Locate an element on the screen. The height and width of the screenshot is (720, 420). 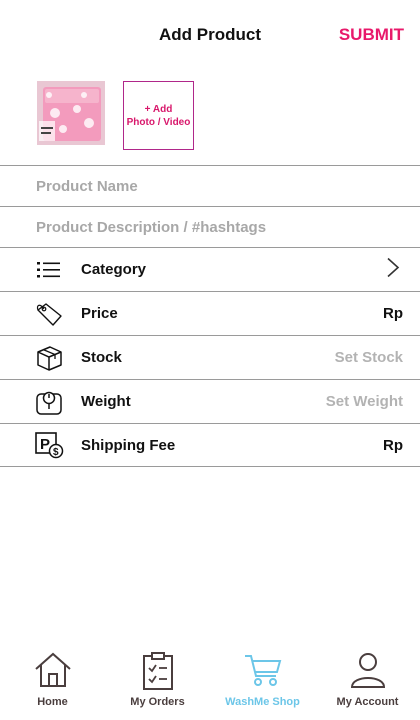
product-name-field: Product Name is located at coordinates (210, 185).